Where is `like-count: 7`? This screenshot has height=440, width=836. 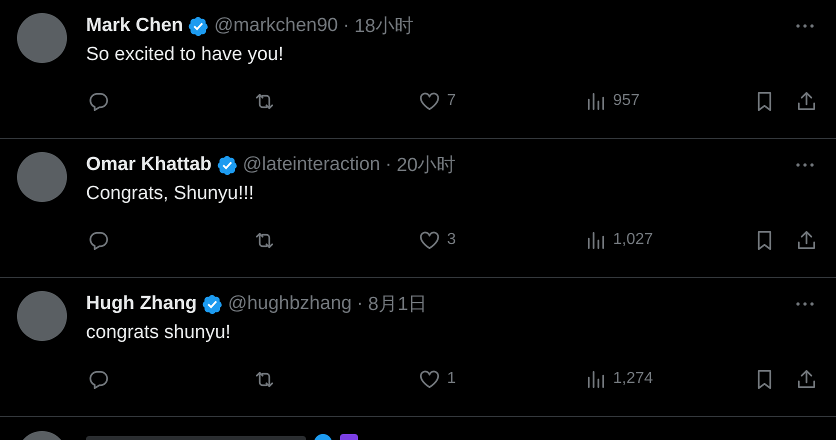
like-count: 7 is located at coordinates (451, 101).